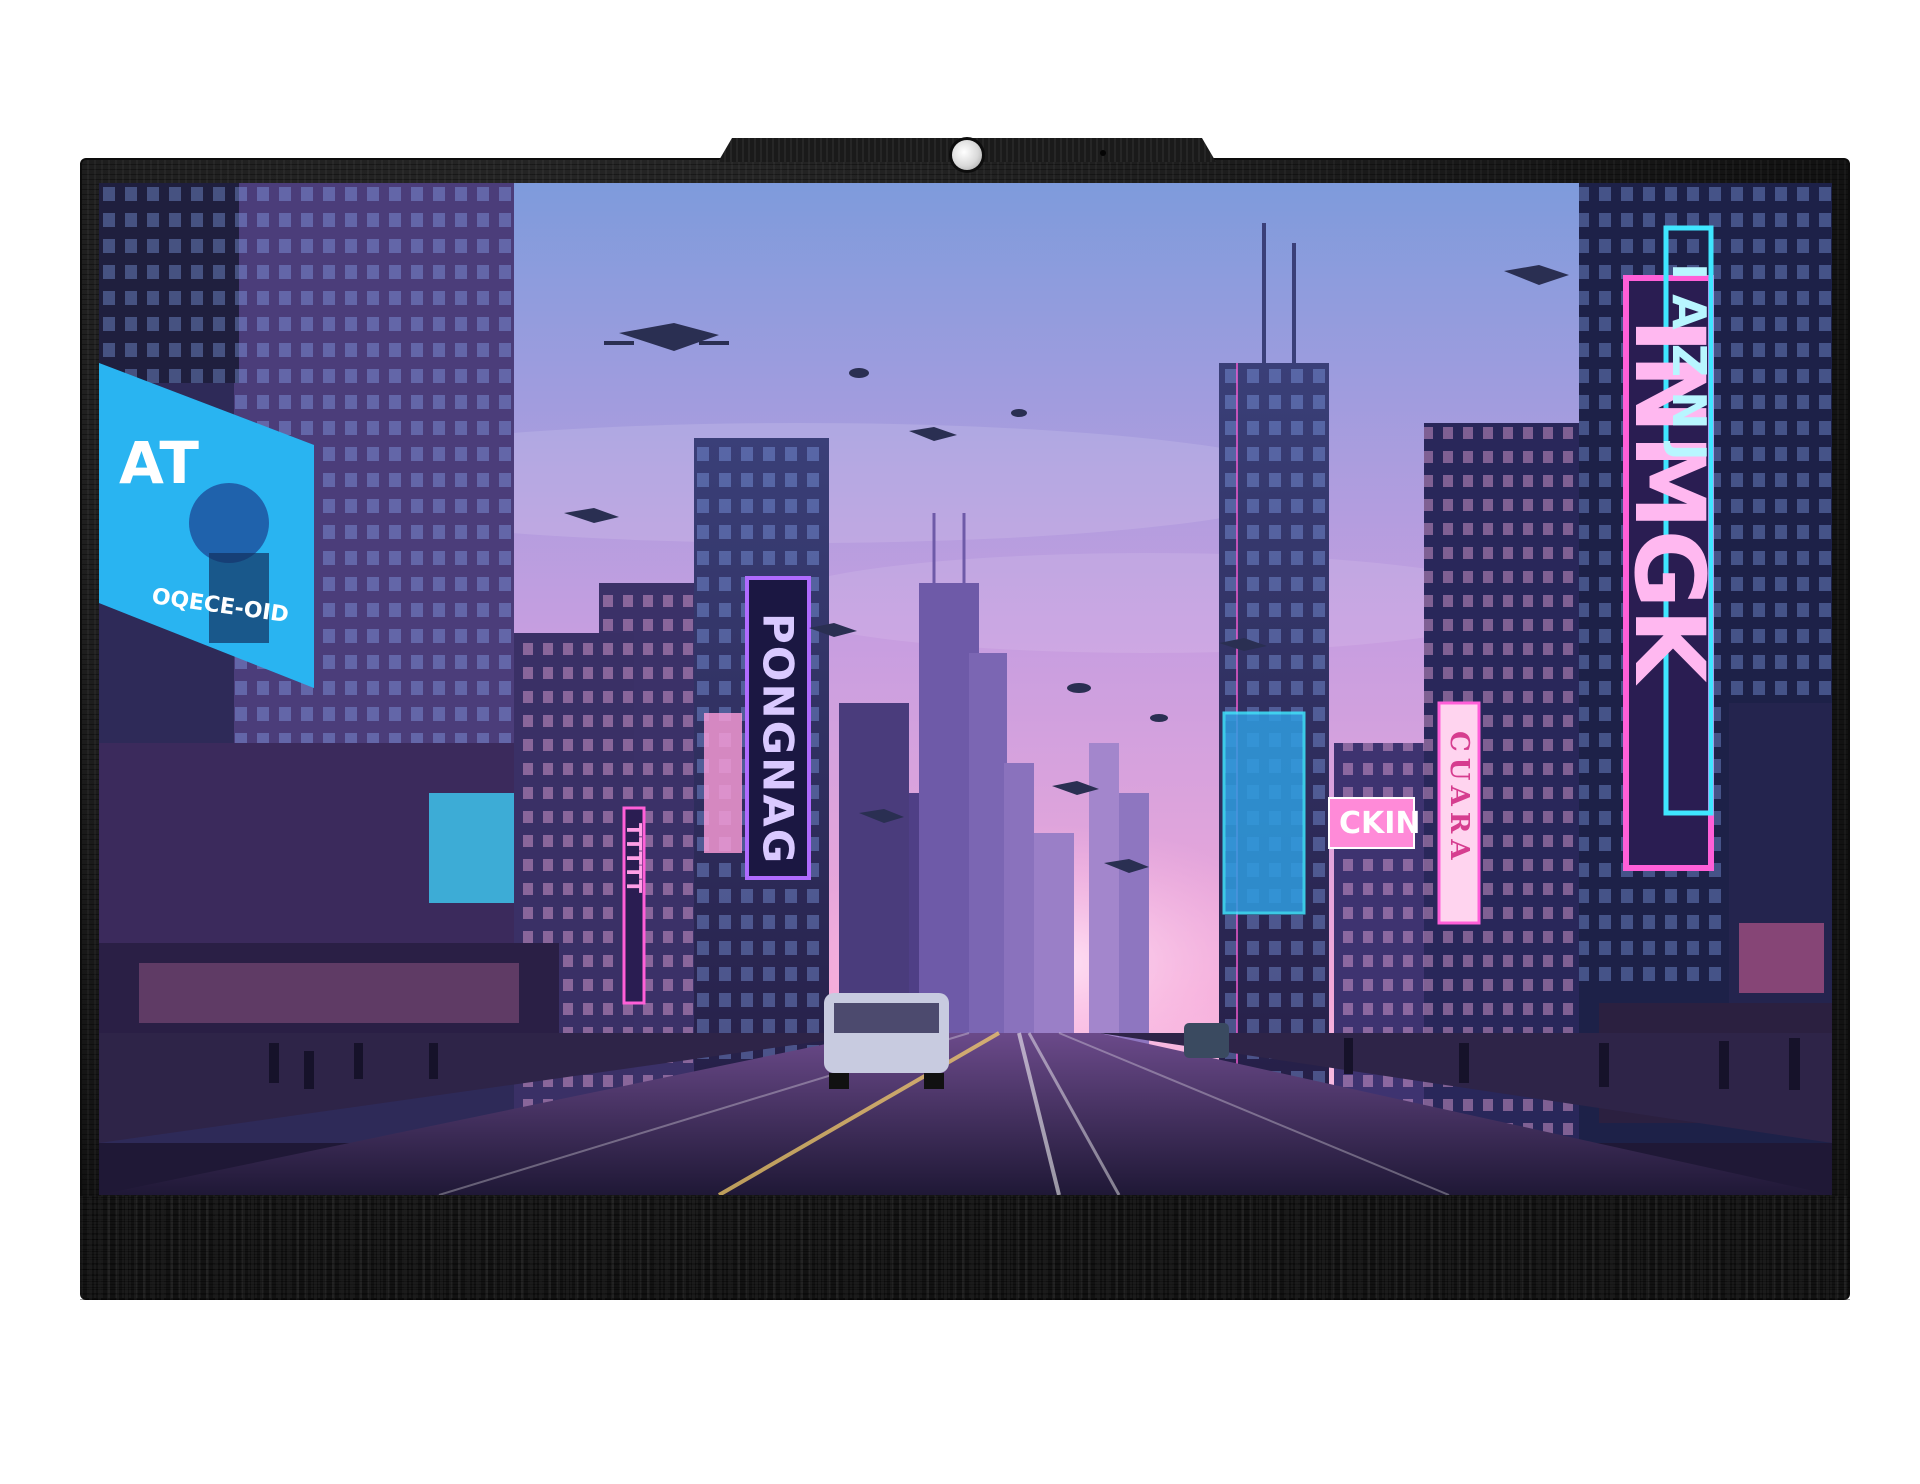  Describe the element at coordinates (778, 739) in the screenshot. I see `tower-sign: PONGNAG` at that location.